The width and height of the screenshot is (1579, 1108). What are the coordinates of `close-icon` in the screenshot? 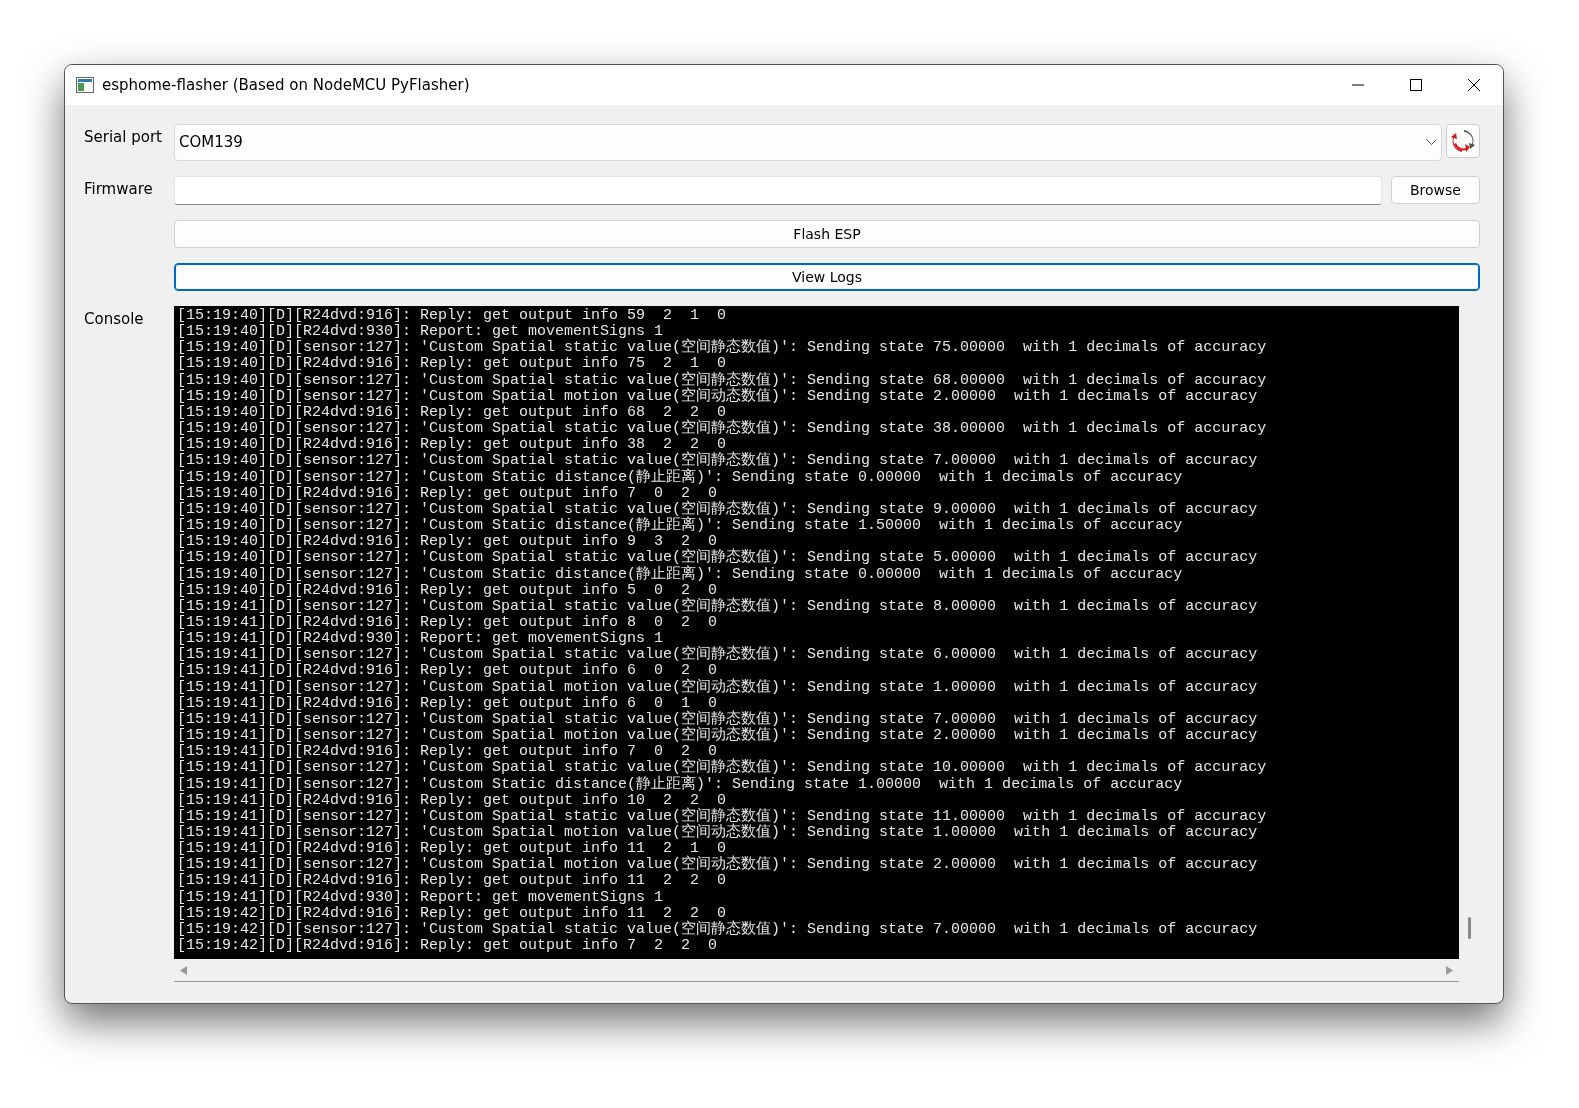 It's located at (1474, 85).